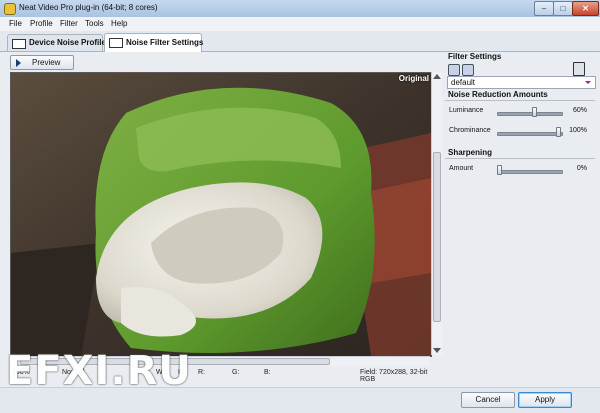  Describe the element at coordinates (15, 23) in the screenshot. I see `menu-file: File` at that location.